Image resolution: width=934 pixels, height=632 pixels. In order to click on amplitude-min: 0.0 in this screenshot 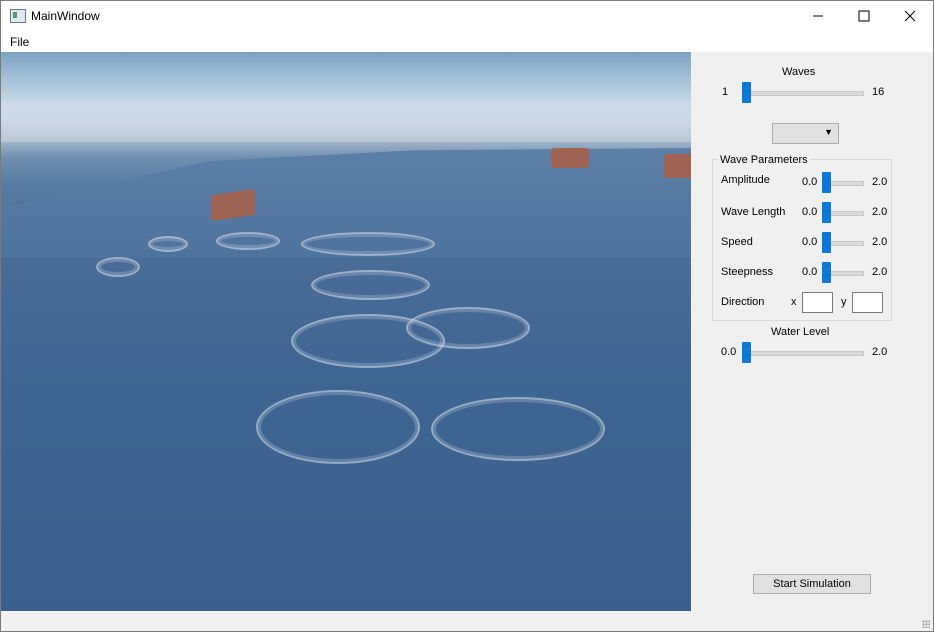, I will do `click(810, 182)`.